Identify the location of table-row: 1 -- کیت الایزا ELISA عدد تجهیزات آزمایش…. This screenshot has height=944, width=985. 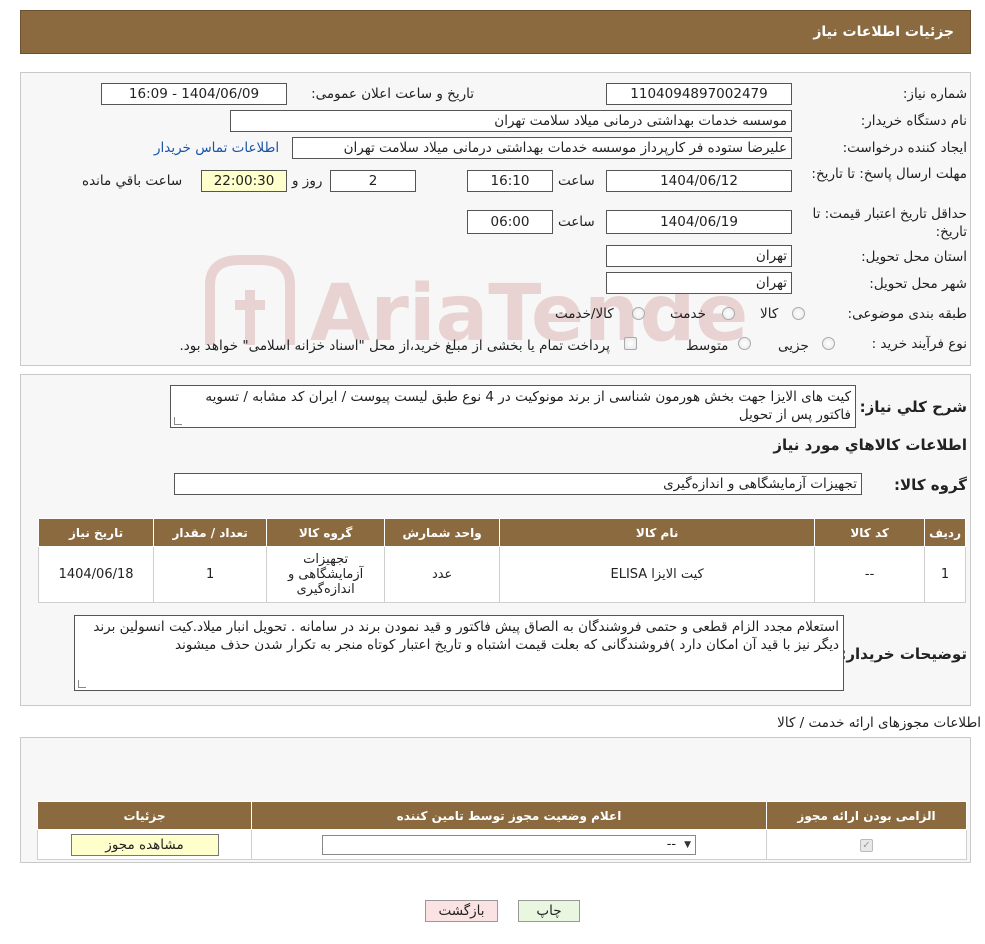
(501, 574).